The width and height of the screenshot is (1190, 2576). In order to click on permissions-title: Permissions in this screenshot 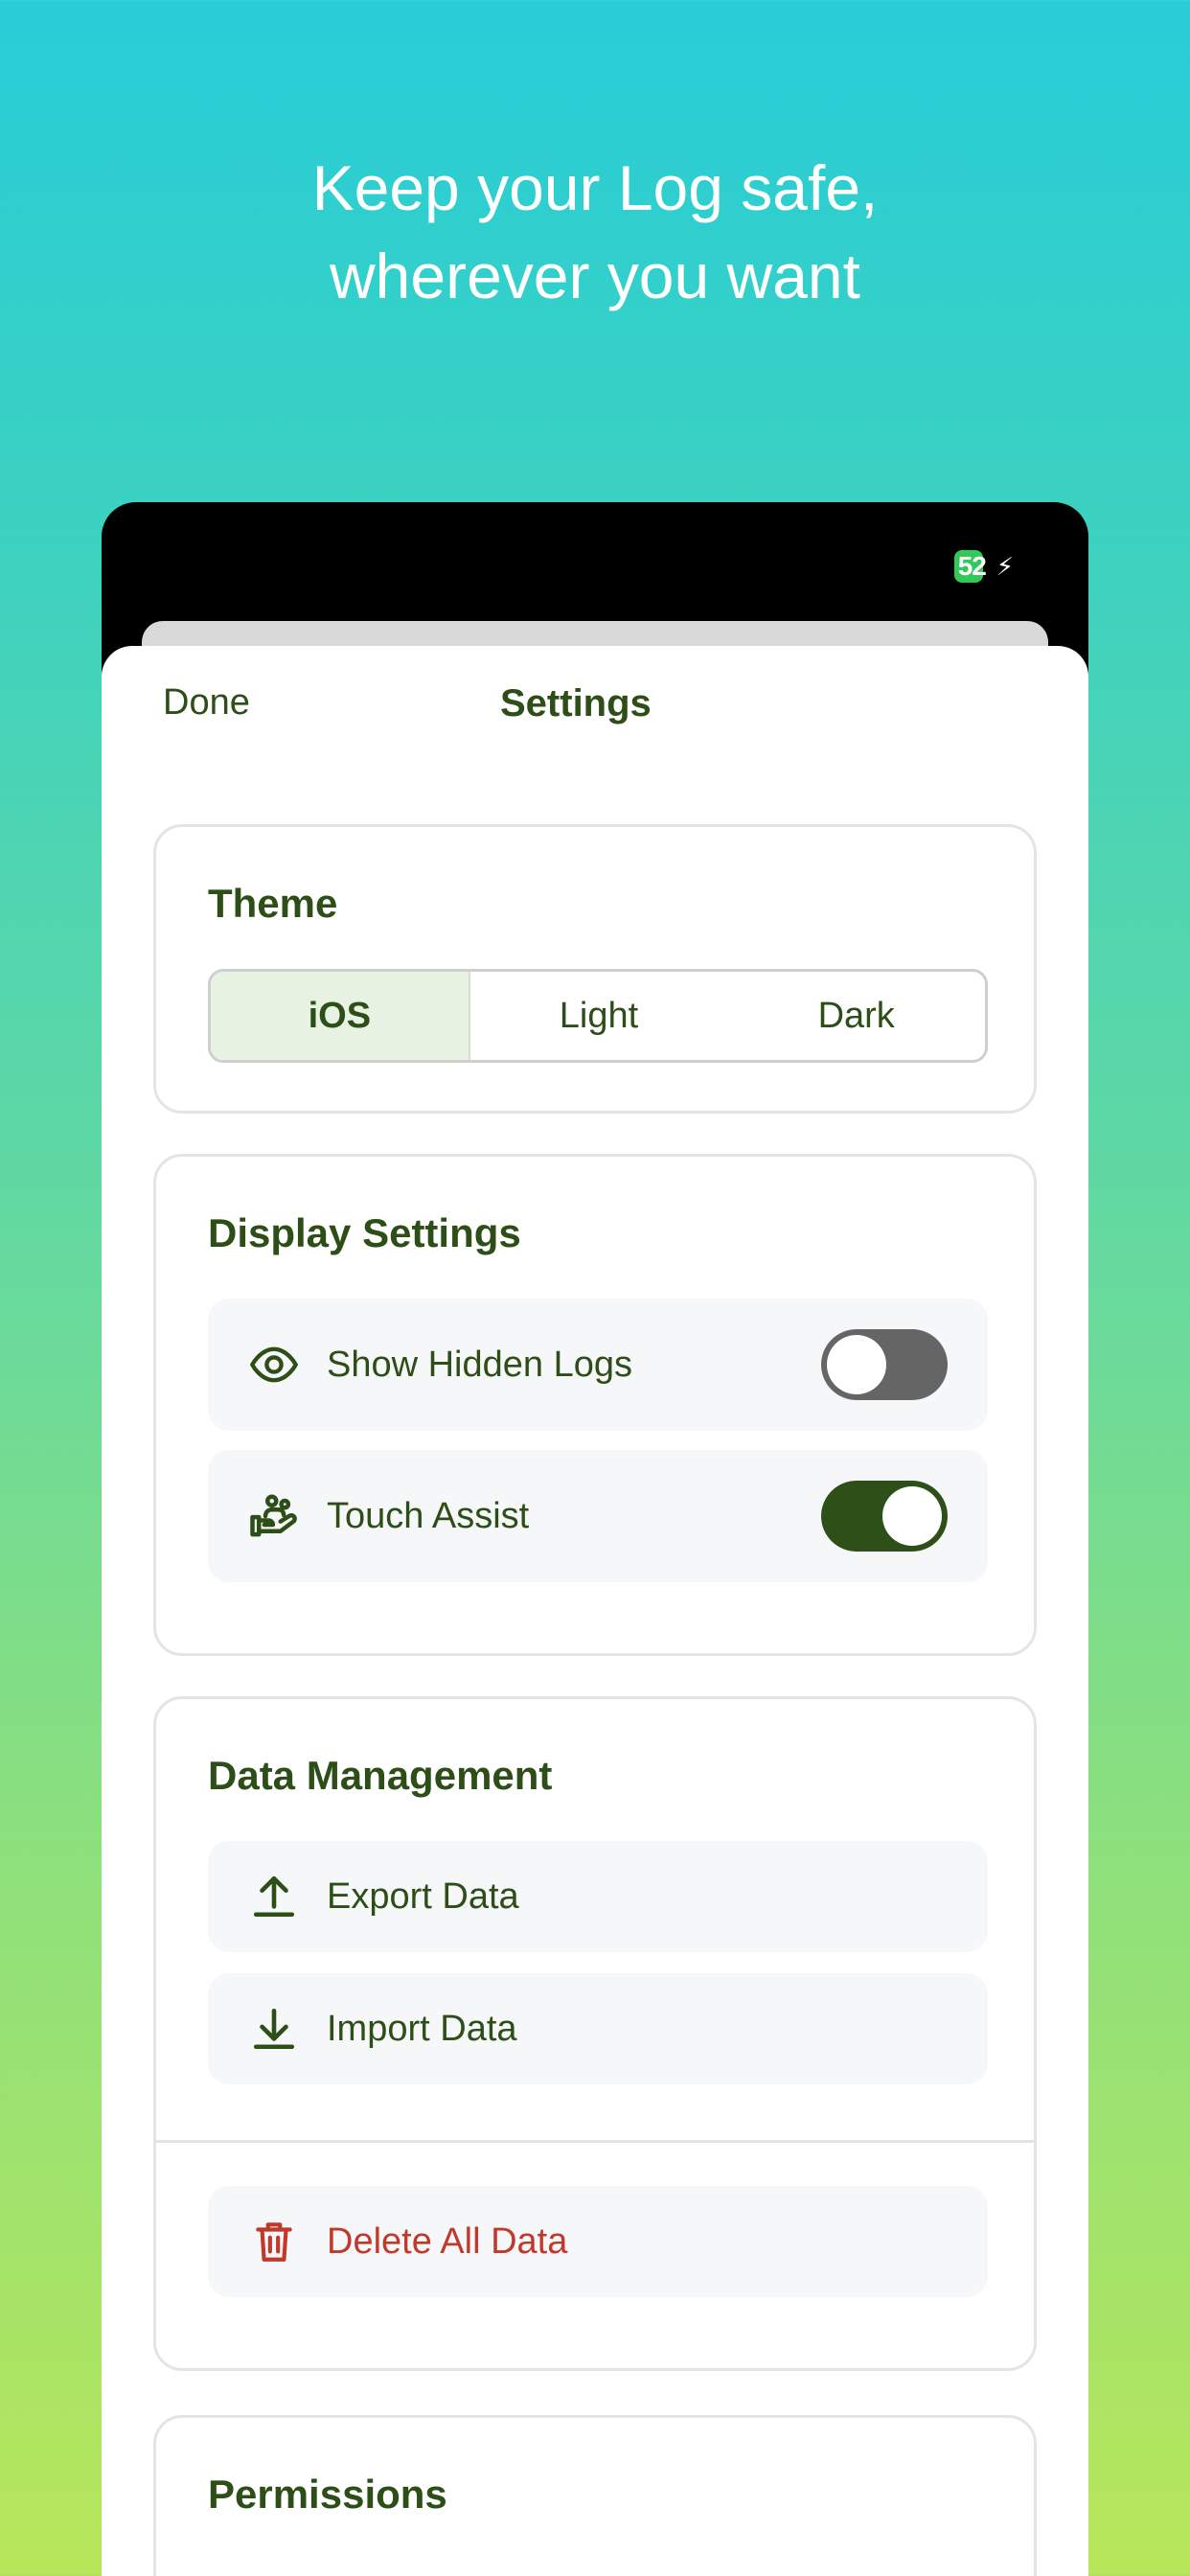, I will do `click(327, 2494)`.